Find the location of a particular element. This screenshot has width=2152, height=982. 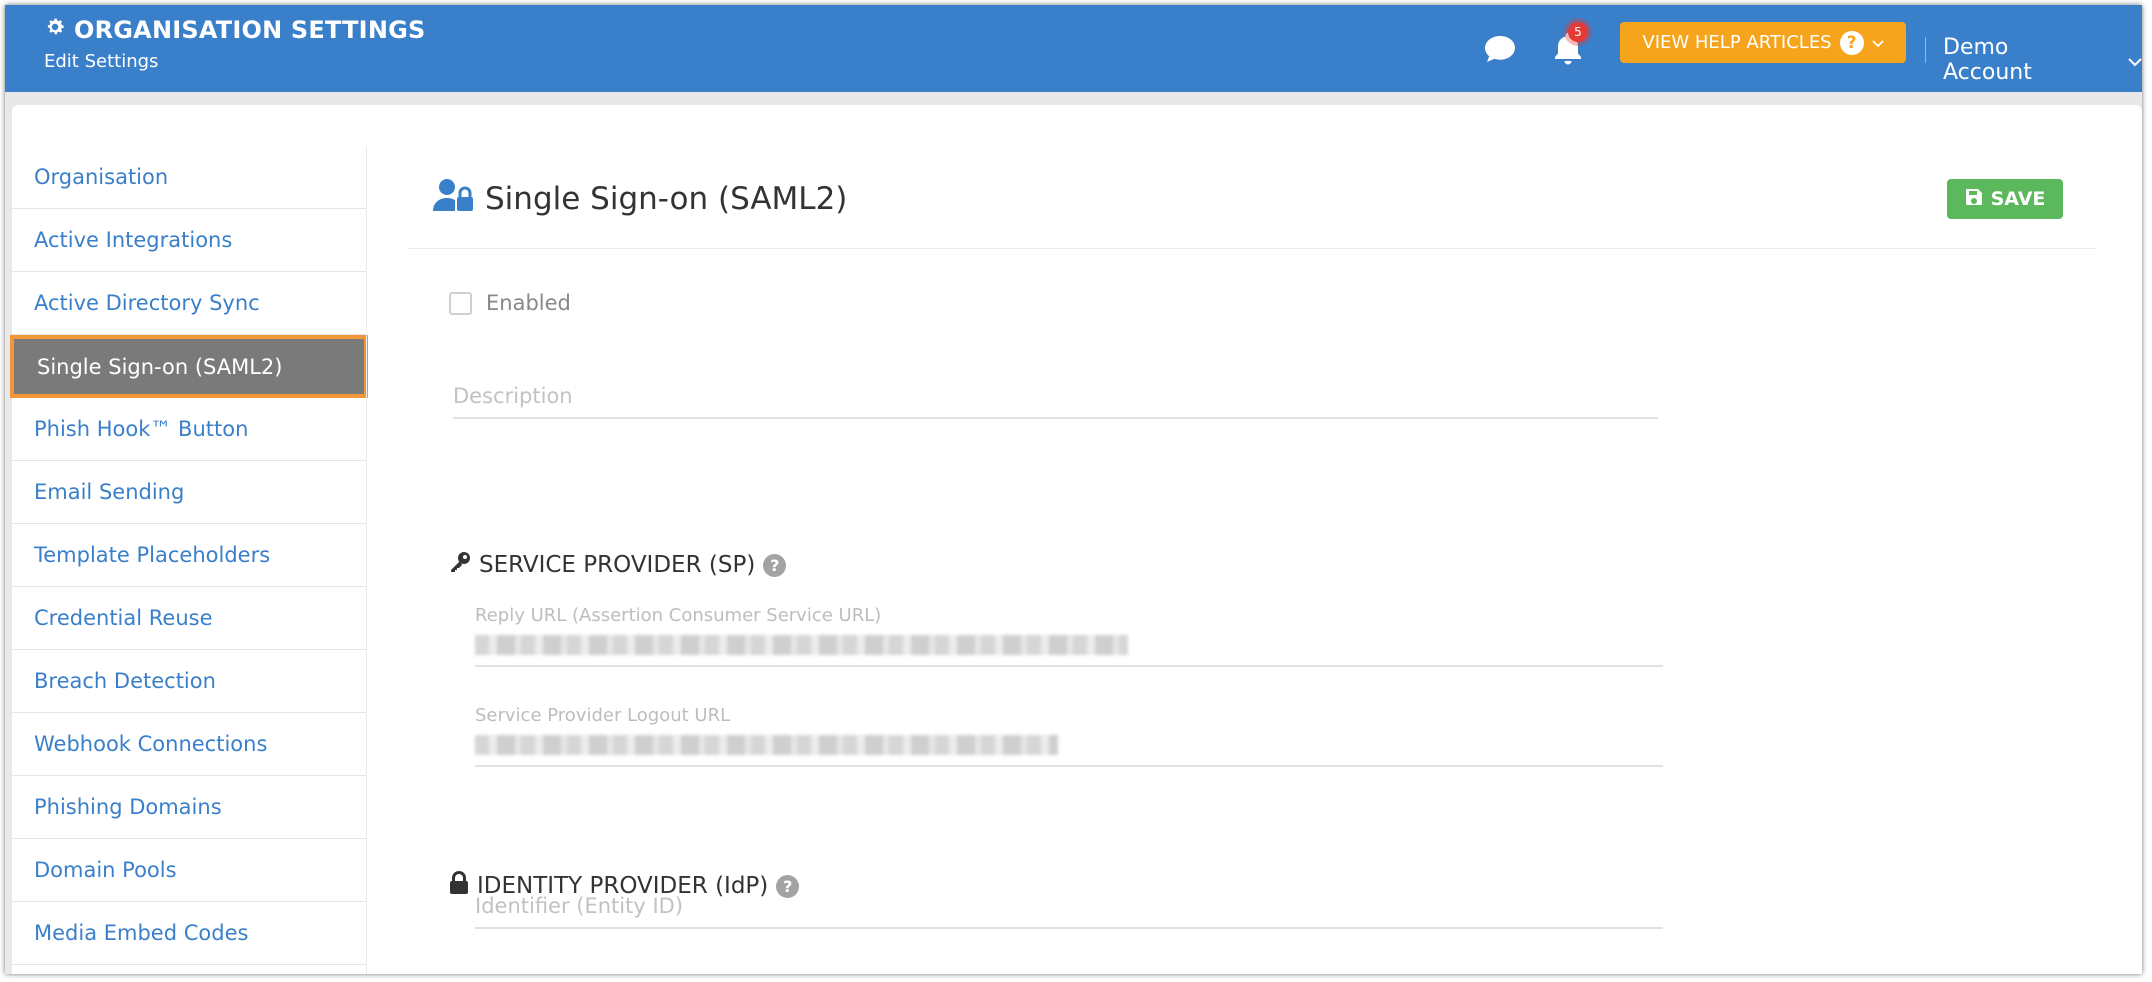

reply-url-value is located at coordinates (801, 646).